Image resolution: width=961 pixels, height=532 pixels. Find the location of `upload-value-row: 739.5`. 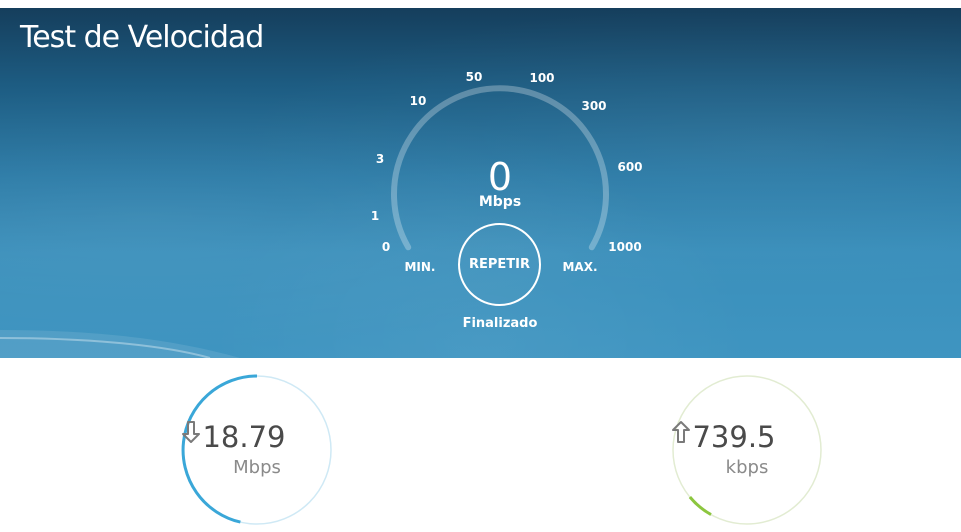

upload-value-row: 739.5 is located at coordinates (747, 437).